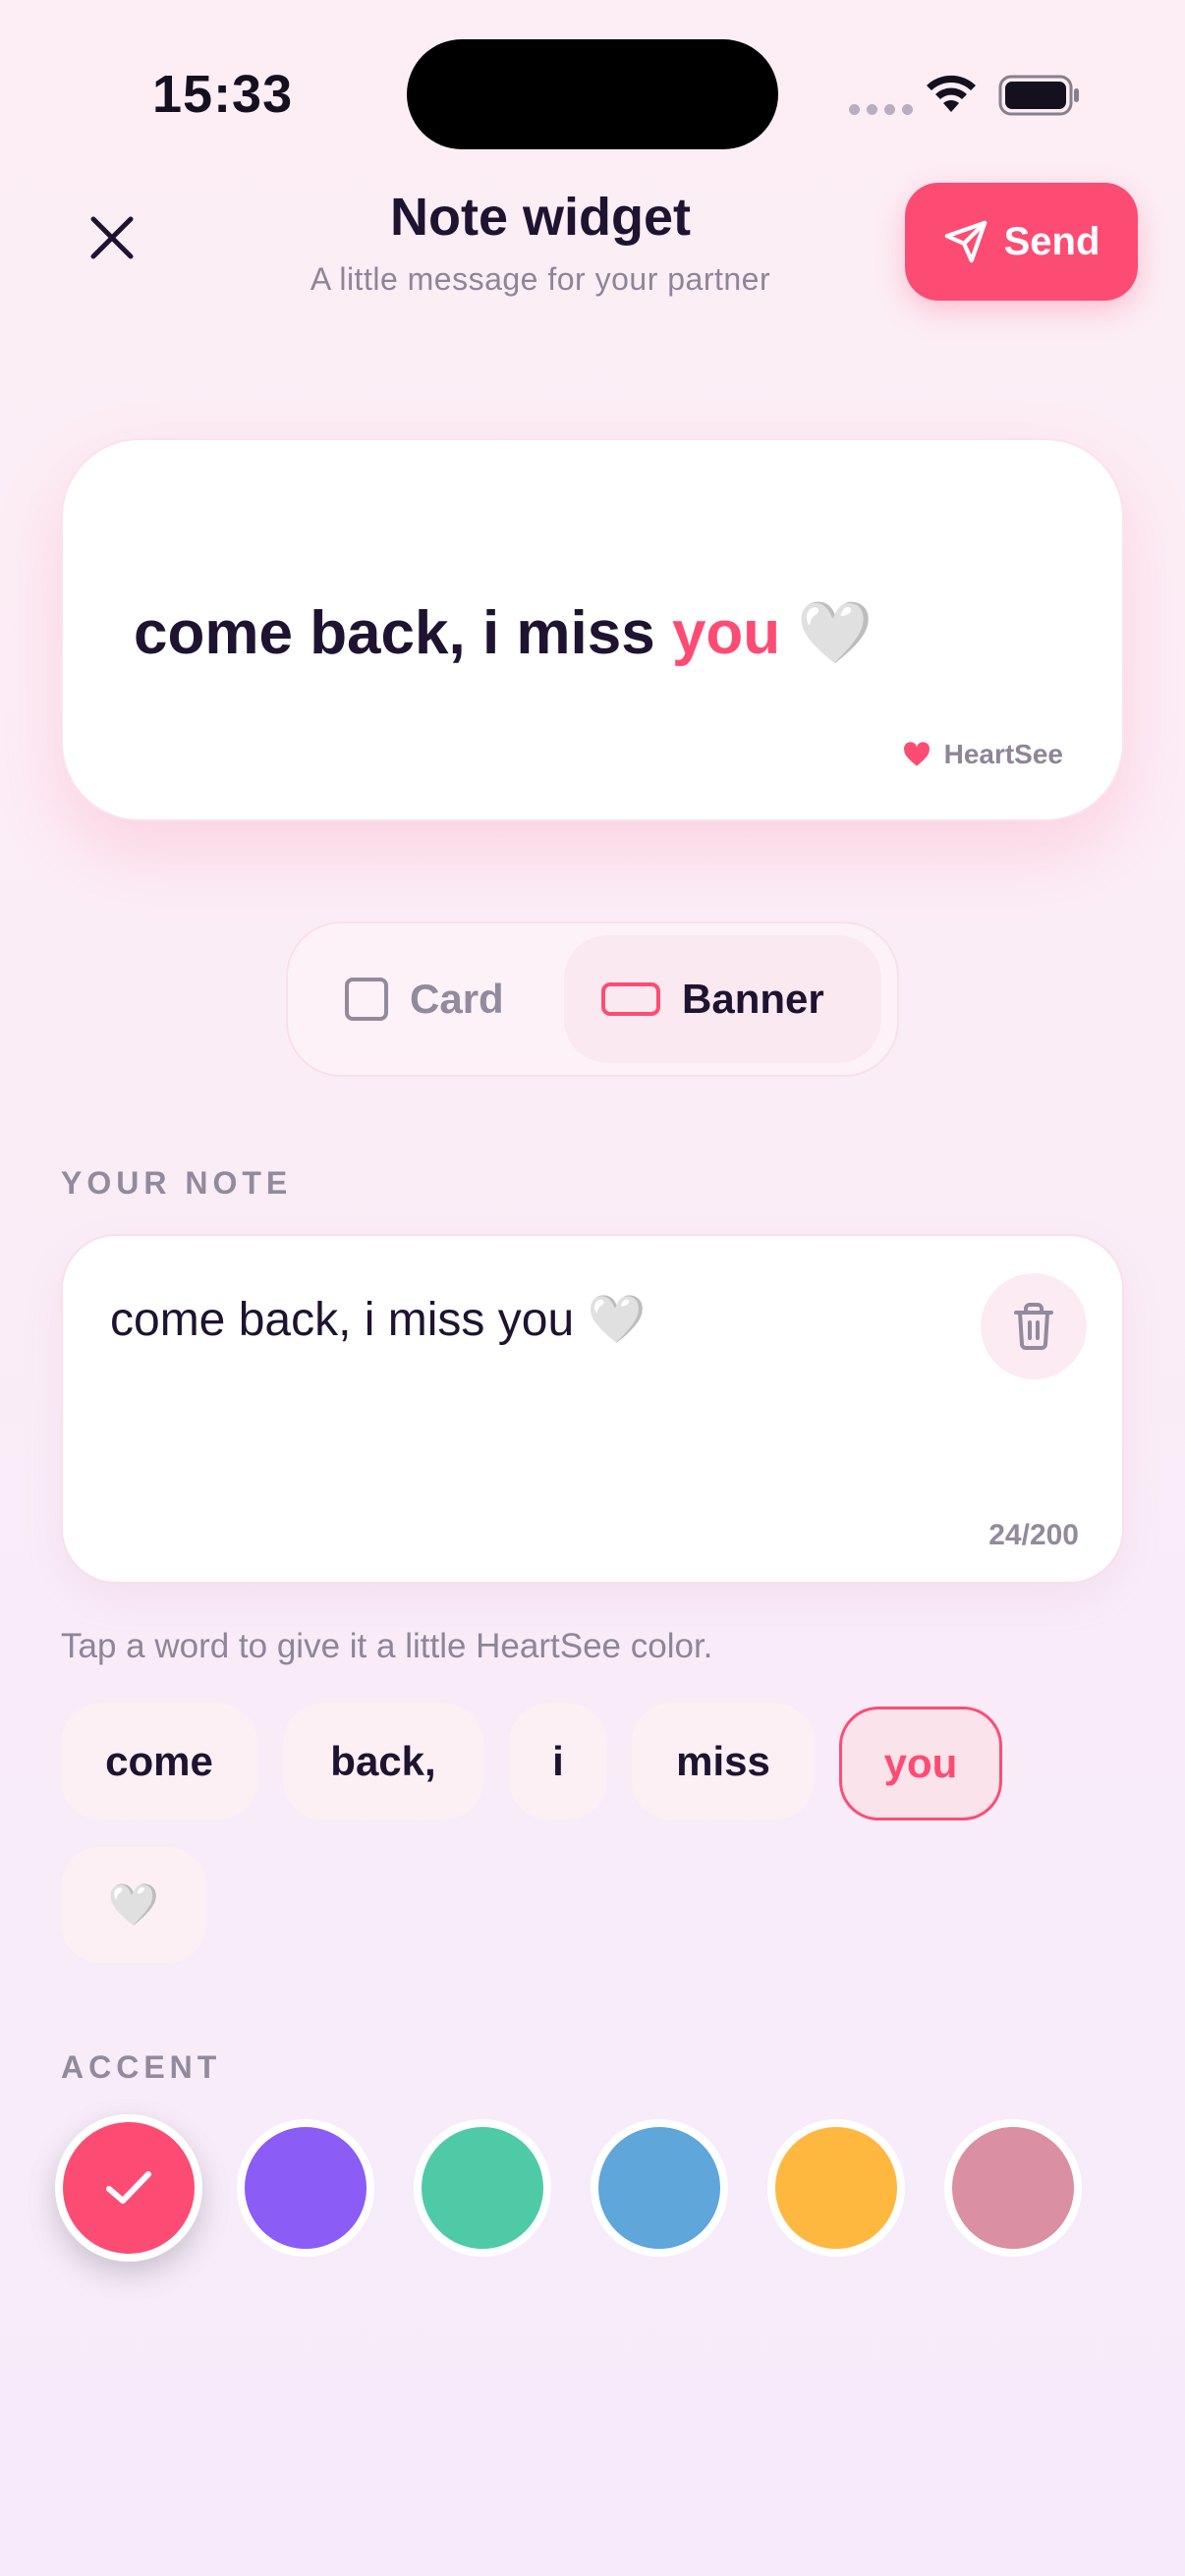  Describe the element at coordinates (306, 2188) in the screenshot. I see `accent-swatch-purple` at that location.